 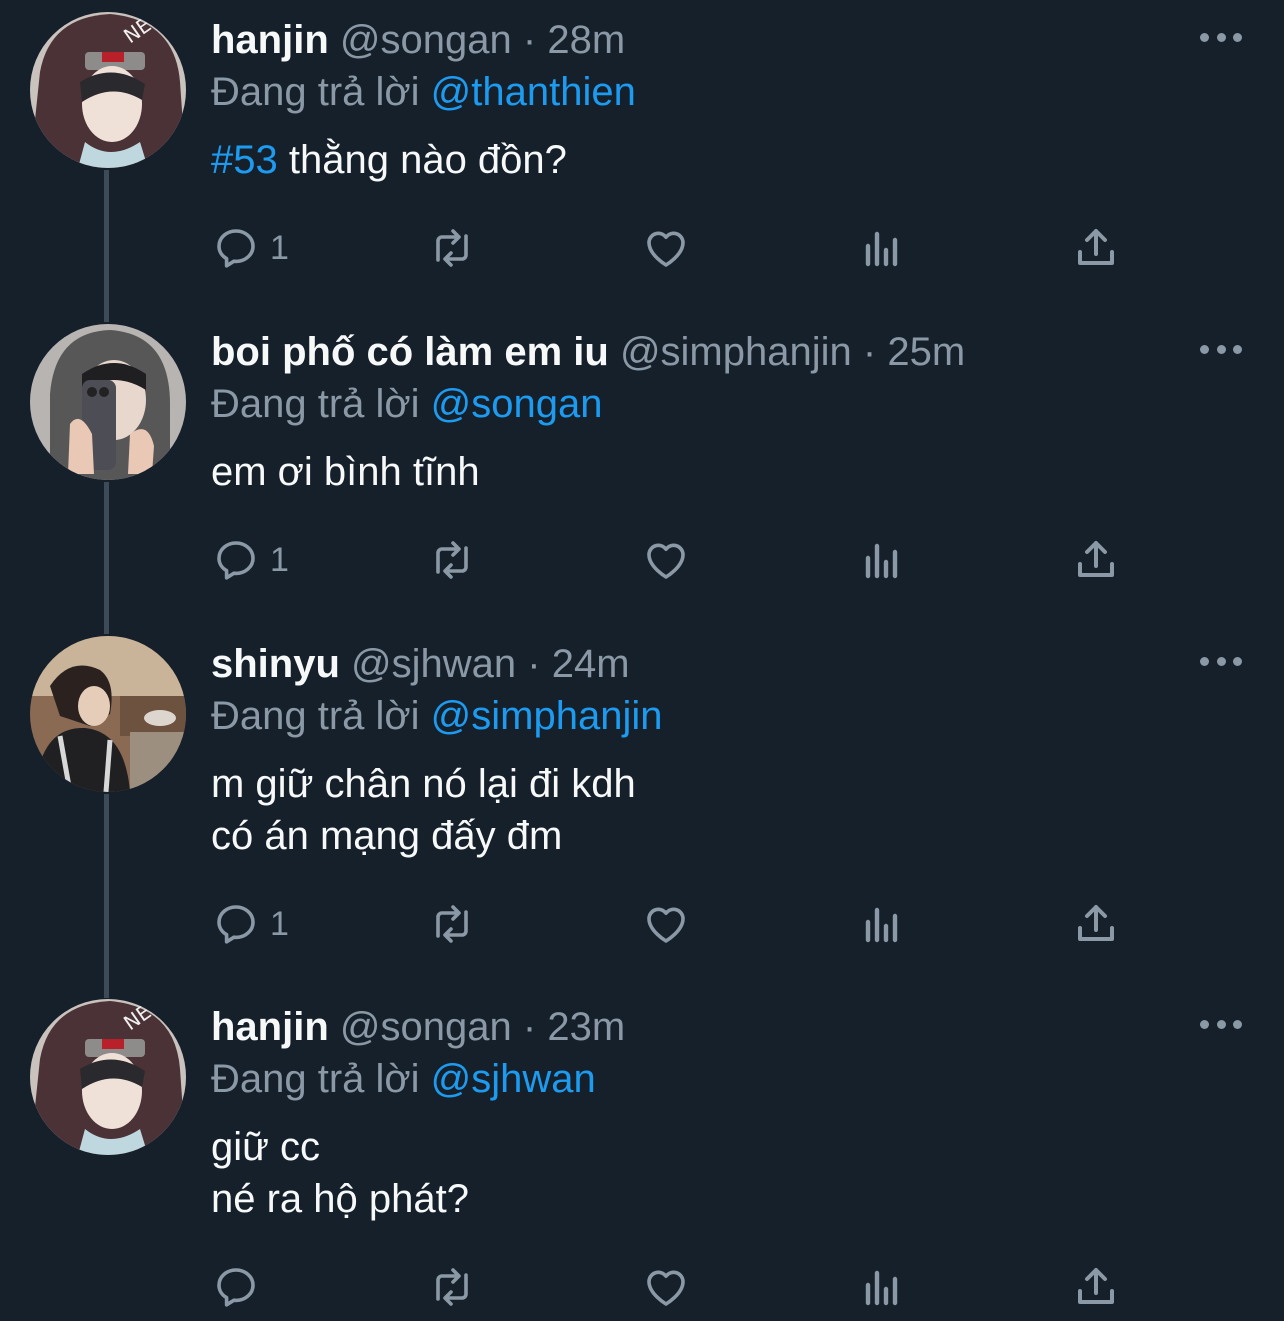 I want to click on mention-link: @thanthien, so click(x=533, y=92).